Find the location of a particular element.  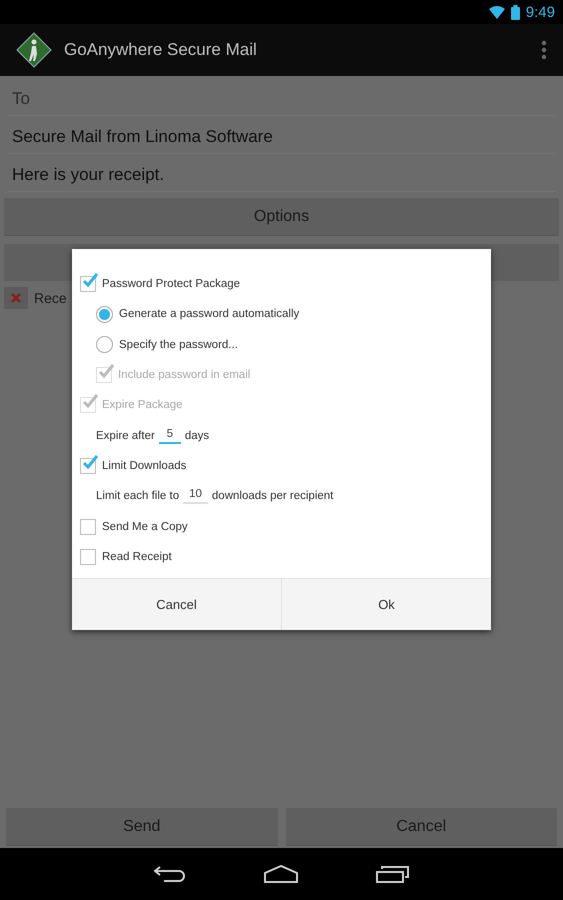

options-button: Options is located at coordinates (281, 216).